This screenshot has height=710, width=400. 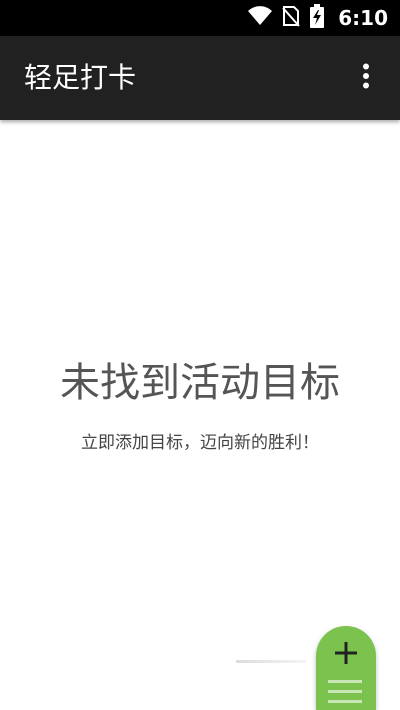 I want to click on app-title: 轻足打卡, so click(x=80, y=77).